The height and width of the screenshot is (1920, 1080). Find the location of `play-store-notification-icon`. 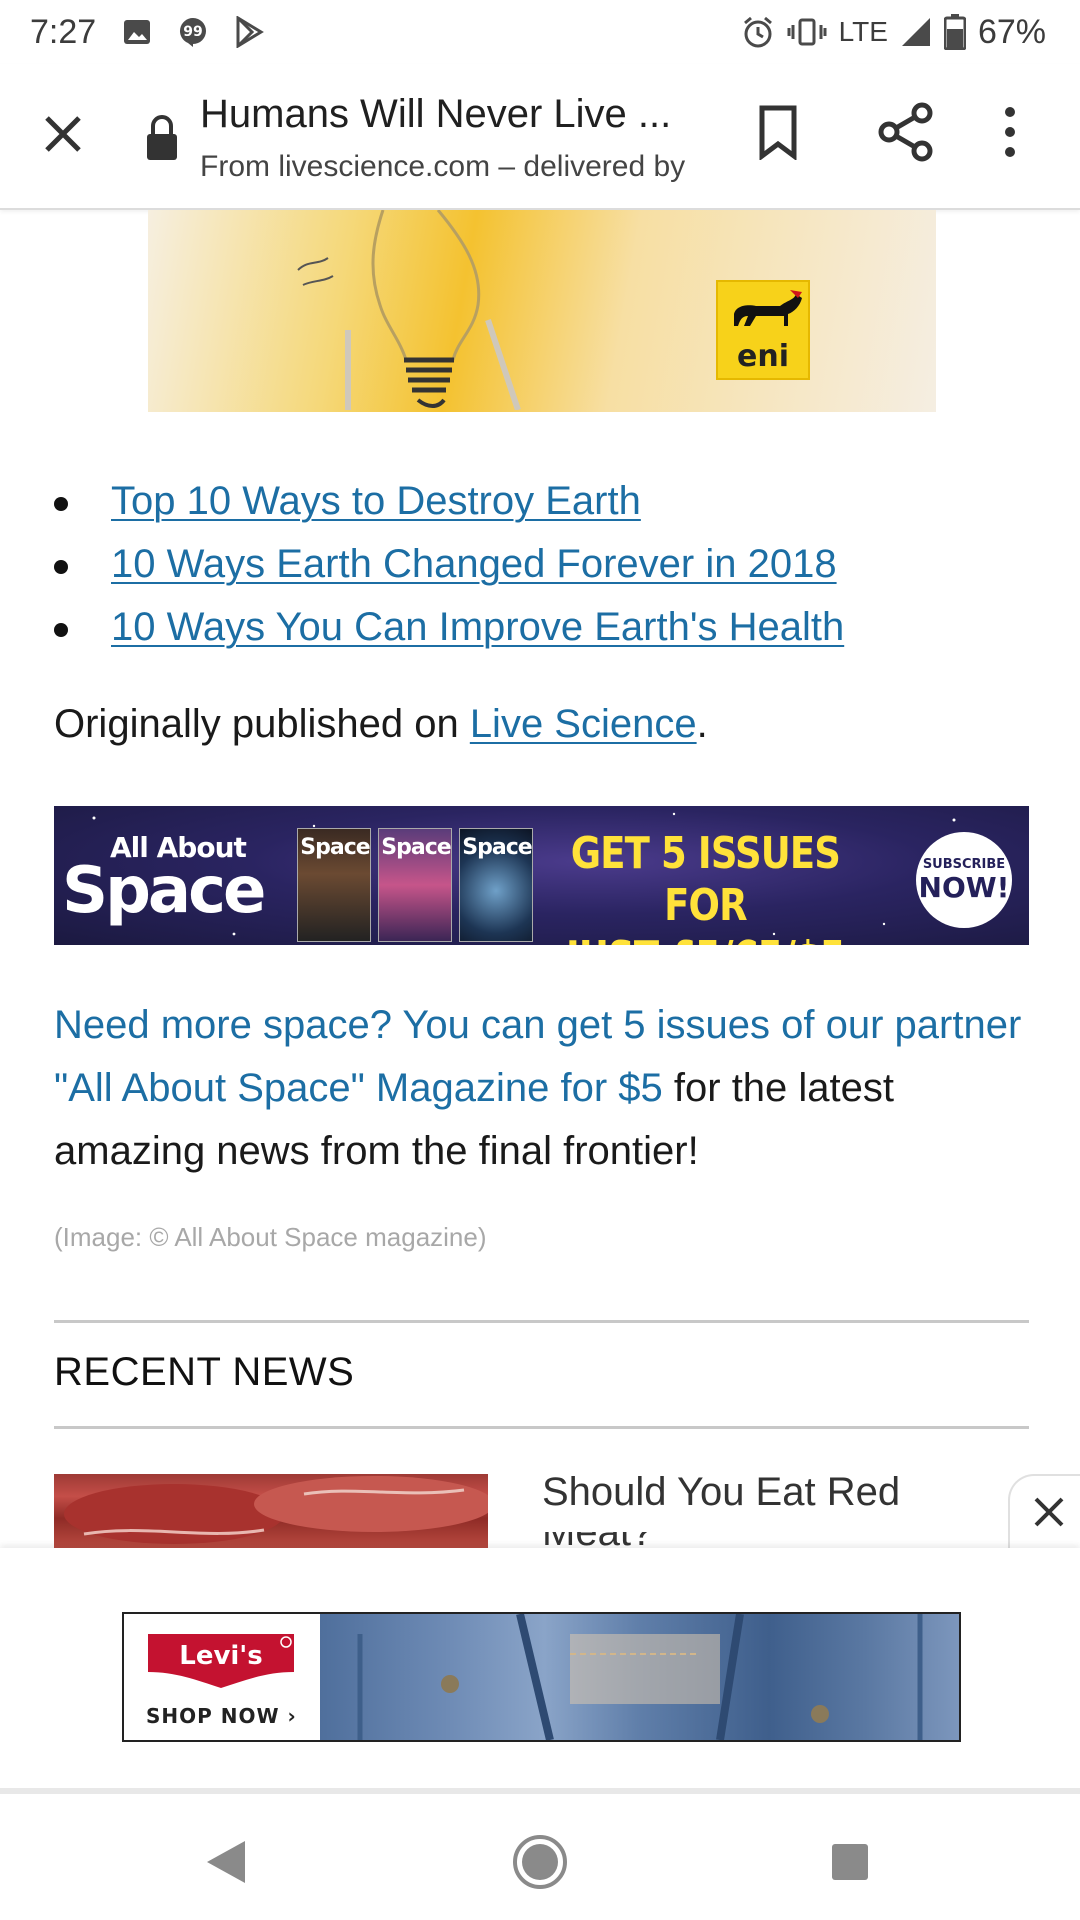

play-store-notification-icon is located at coordinates (249, 32).